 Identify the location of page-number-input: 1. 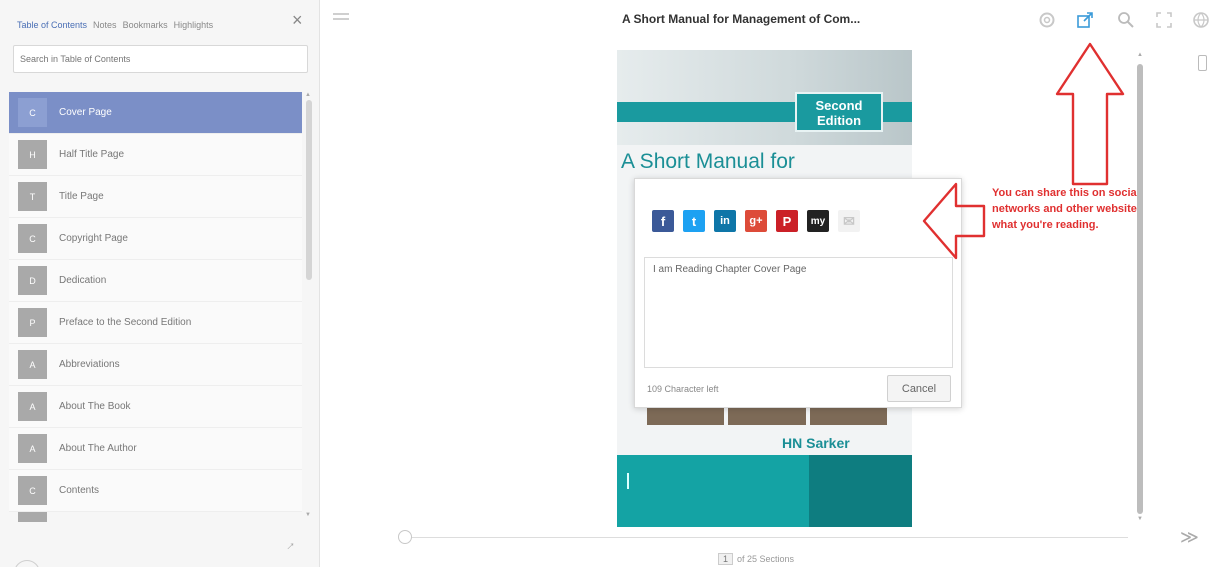
(726, 559).